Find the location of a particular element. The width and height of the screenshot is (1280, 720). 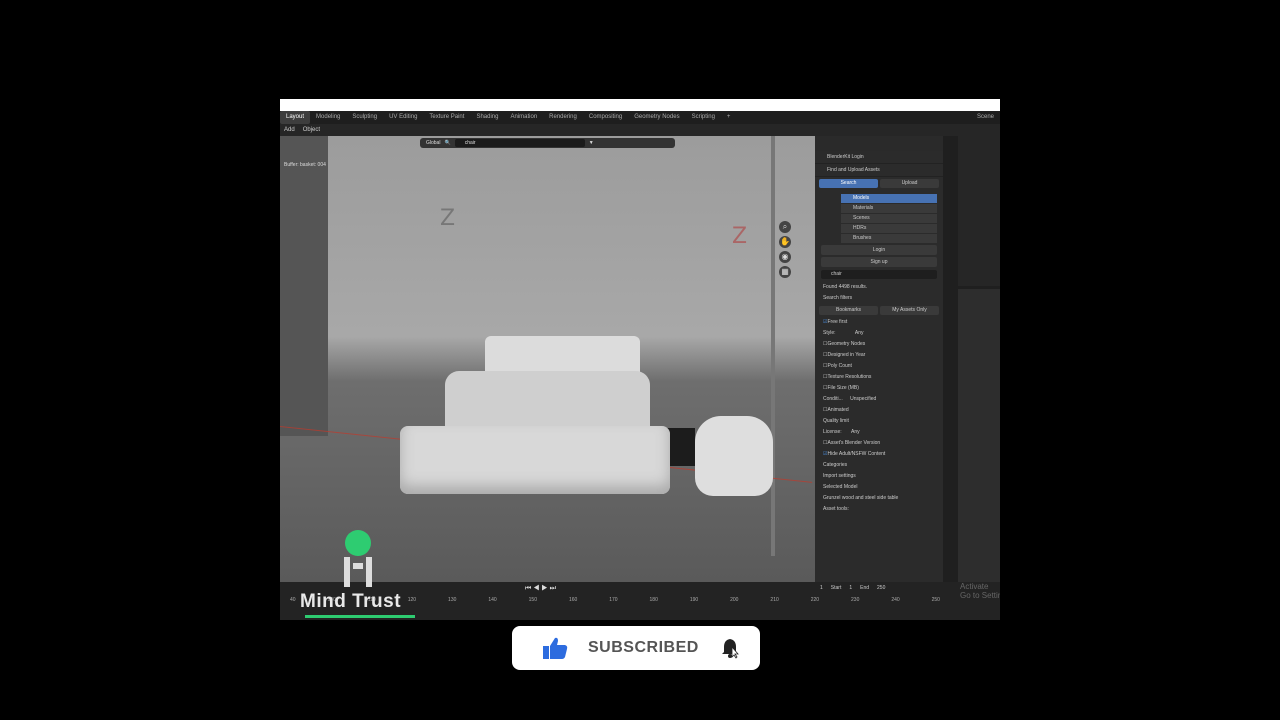

menu-add: Add is located at coordinates (289, 130).